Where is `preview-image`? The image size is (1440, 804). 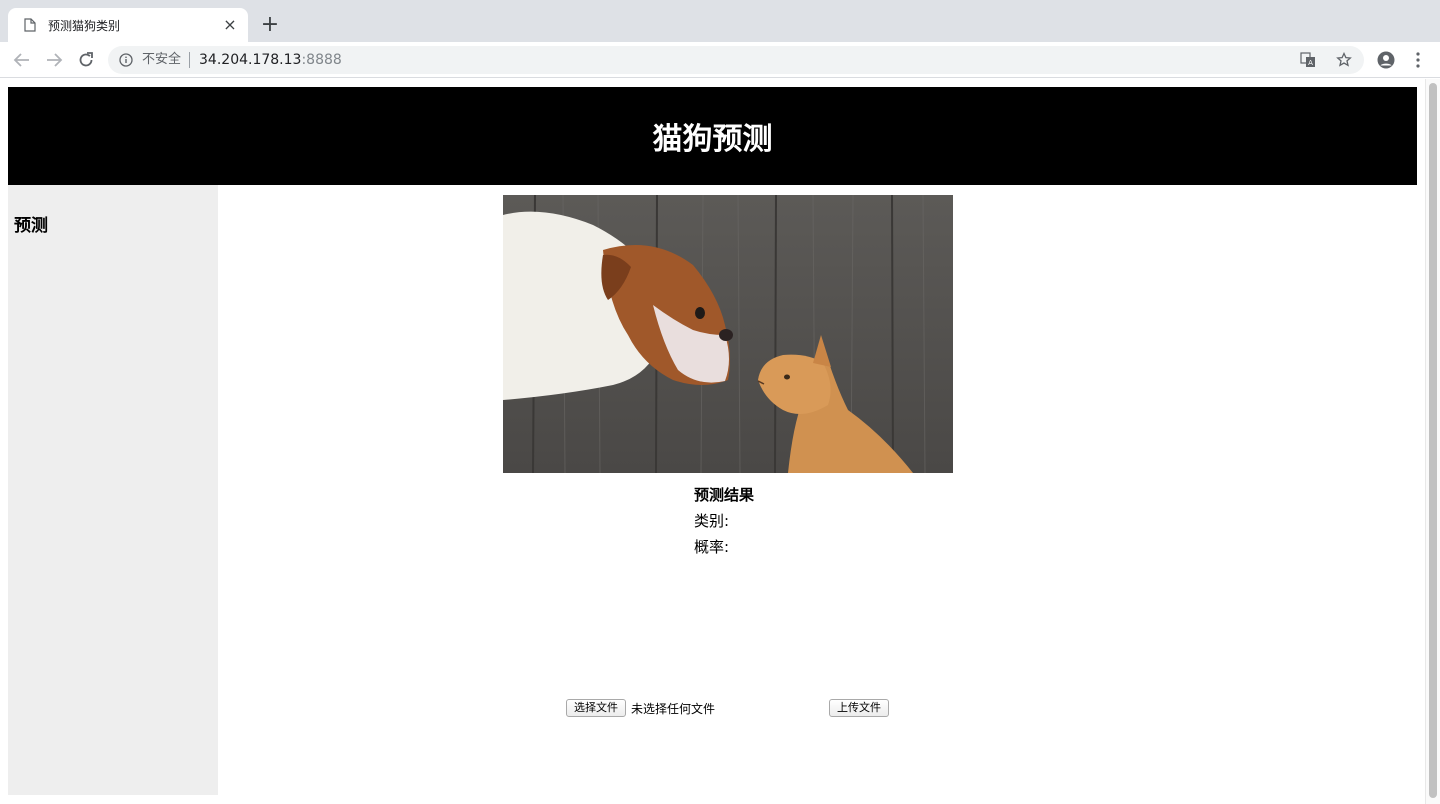
preview-image is located at coordinates (728, 334).